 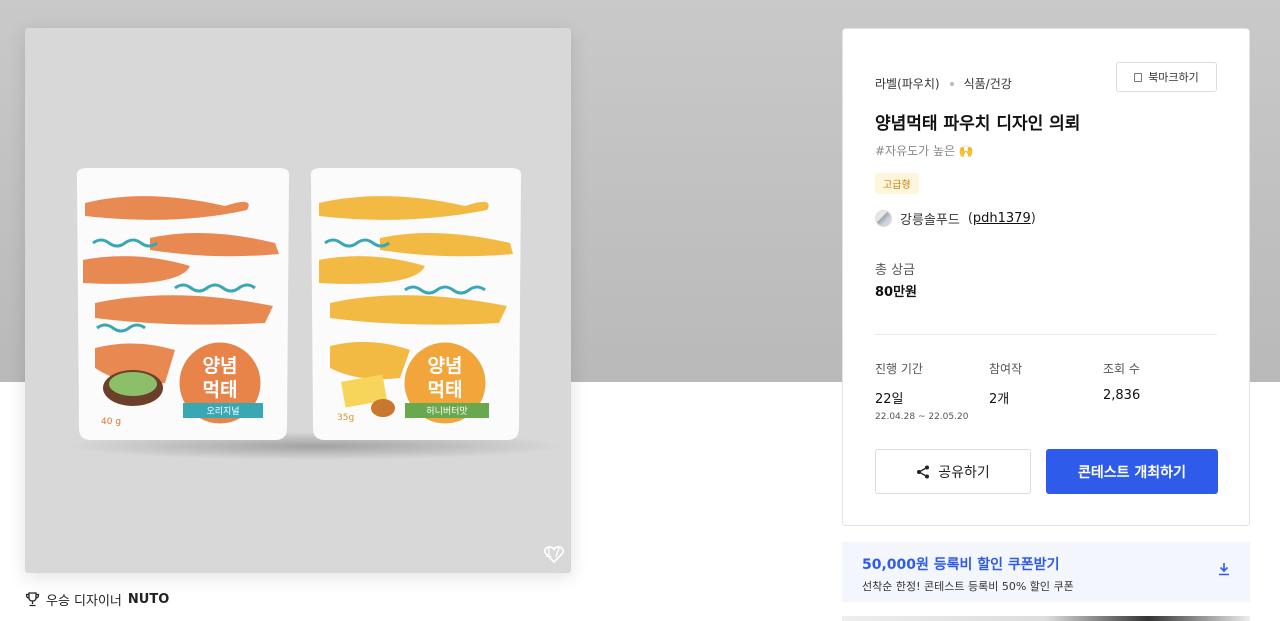 What do you see at coordinates (897, 183) in the screenshot?
I see `grade-badge: 고급형` at bounding box center [897, 183].